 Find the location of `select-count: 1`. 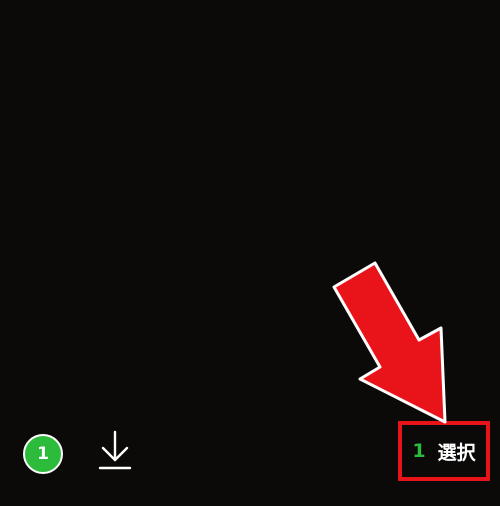

select-count: 1 is located at coordinates (419, 451).